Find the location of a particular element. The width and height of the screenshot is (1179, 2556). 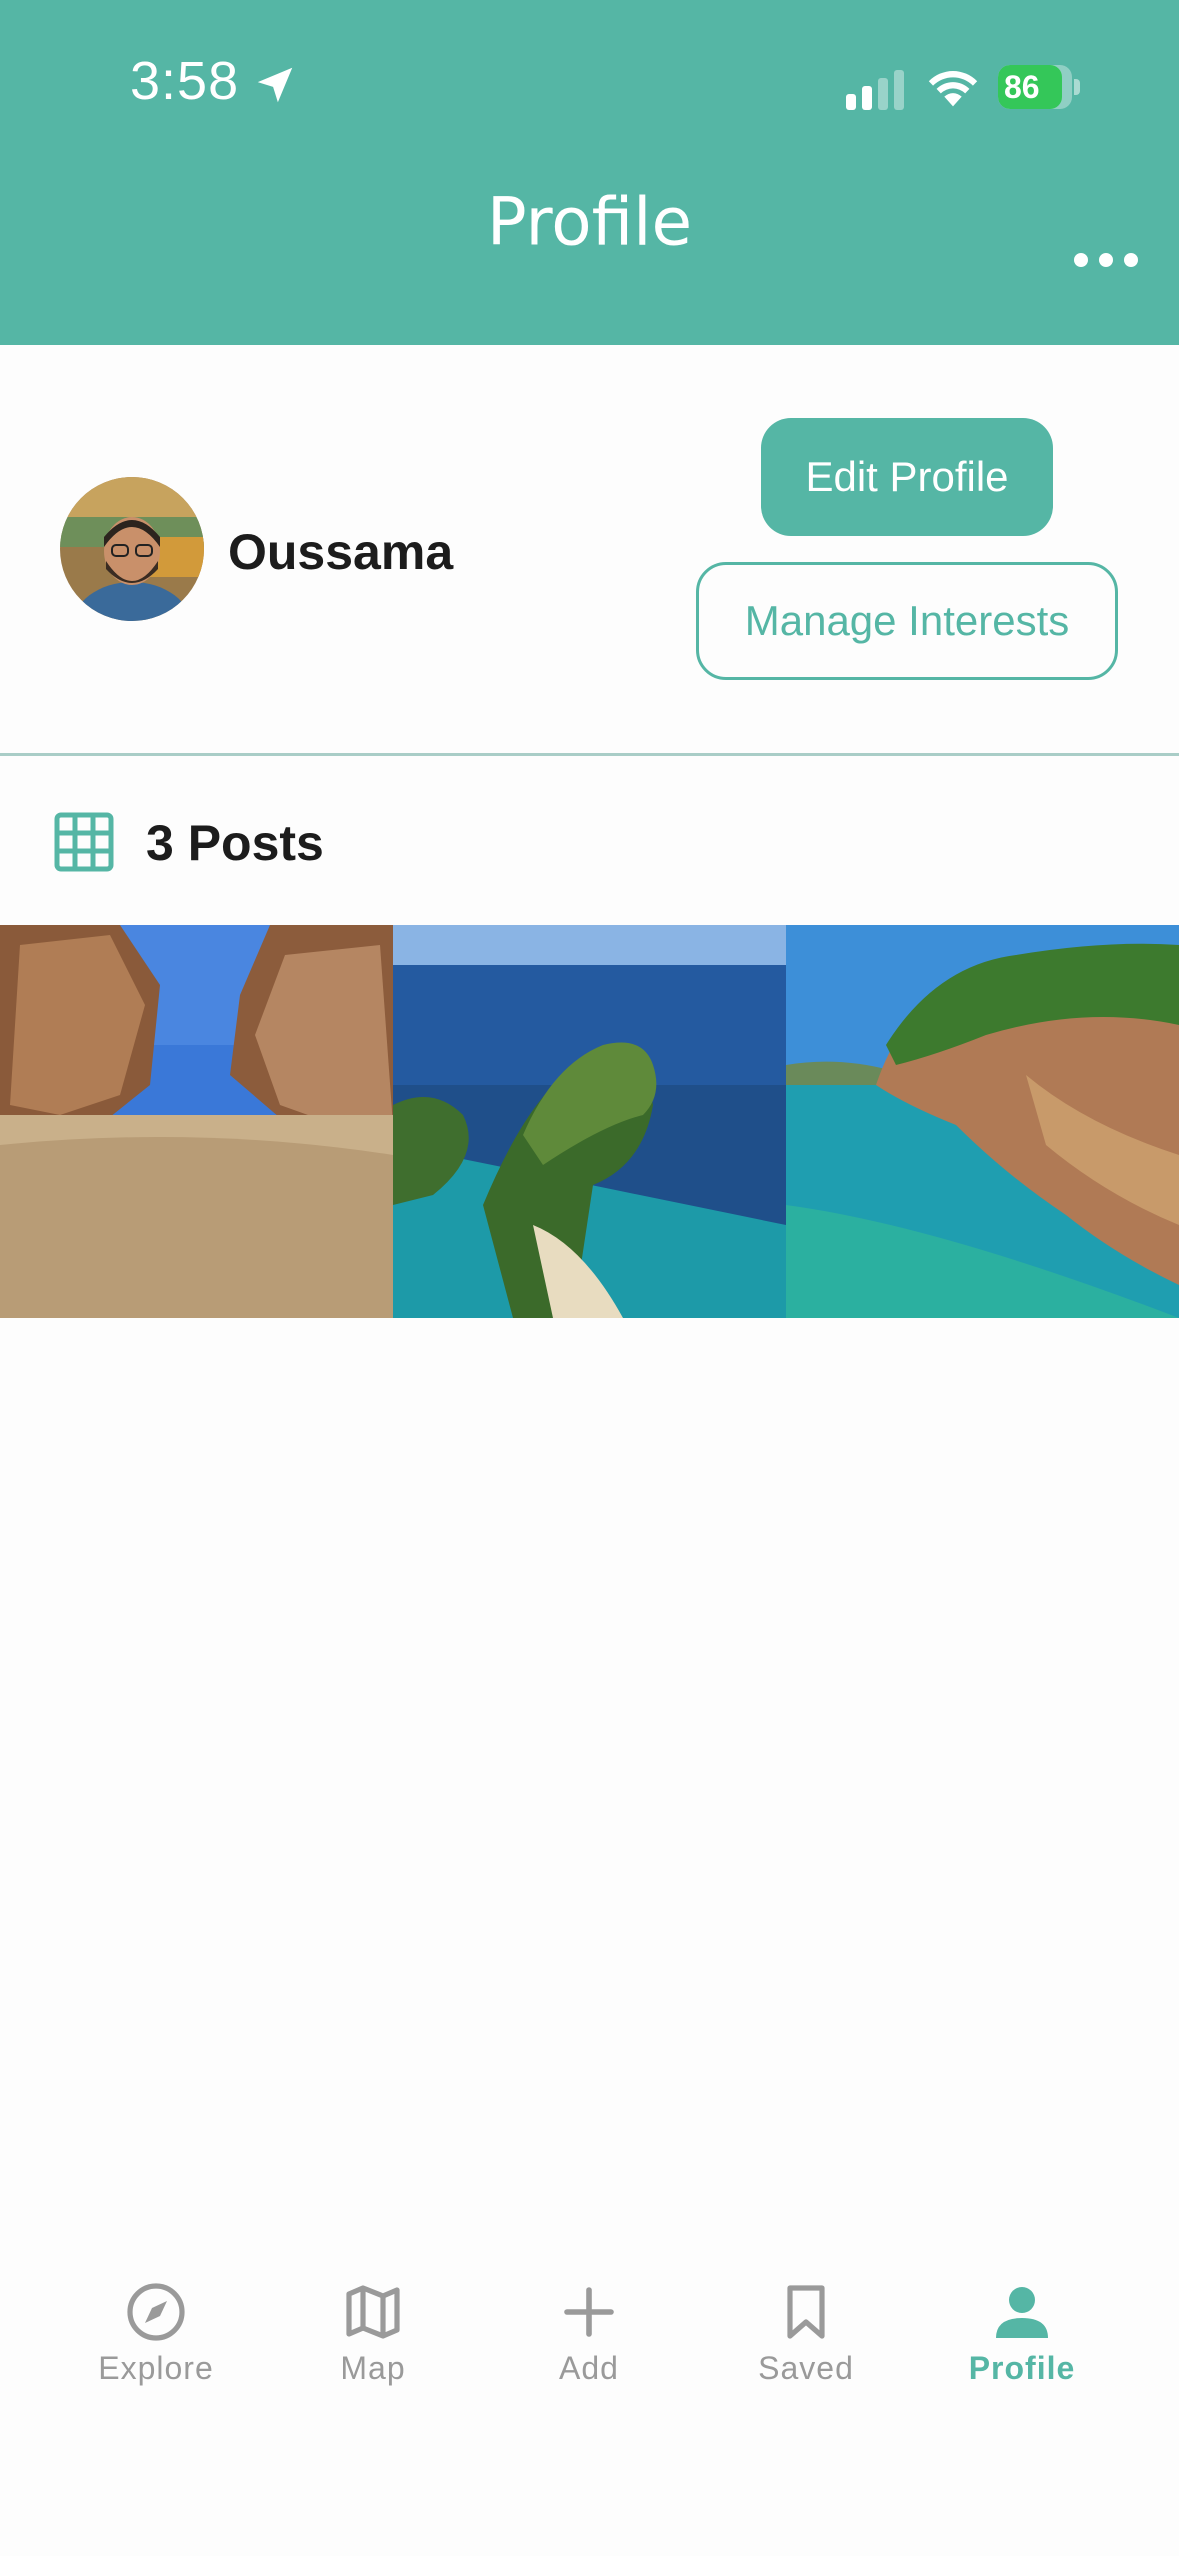

battery-indicator: 86 is located at coordinates (1039, 87).